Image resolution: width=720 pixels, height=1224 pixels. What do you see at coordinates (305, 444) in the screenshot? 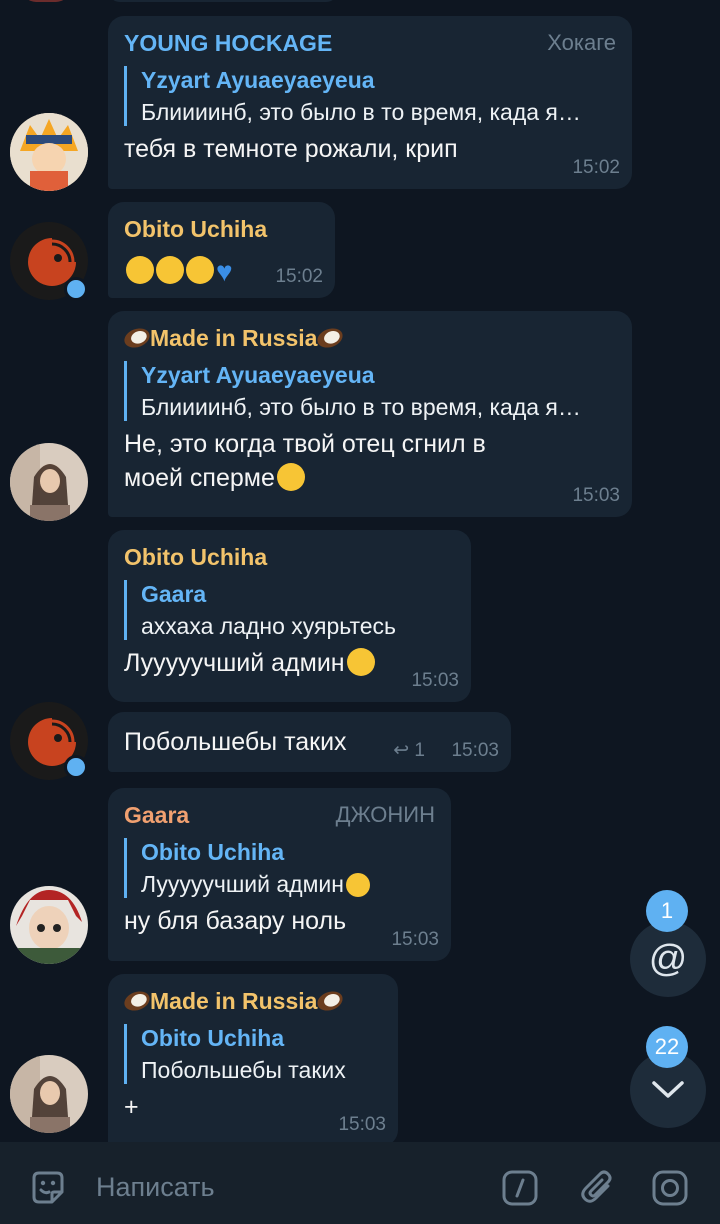
I see `message-text-line: Не, это когда твой отец сгнил в` at bounding box center [305, 444].